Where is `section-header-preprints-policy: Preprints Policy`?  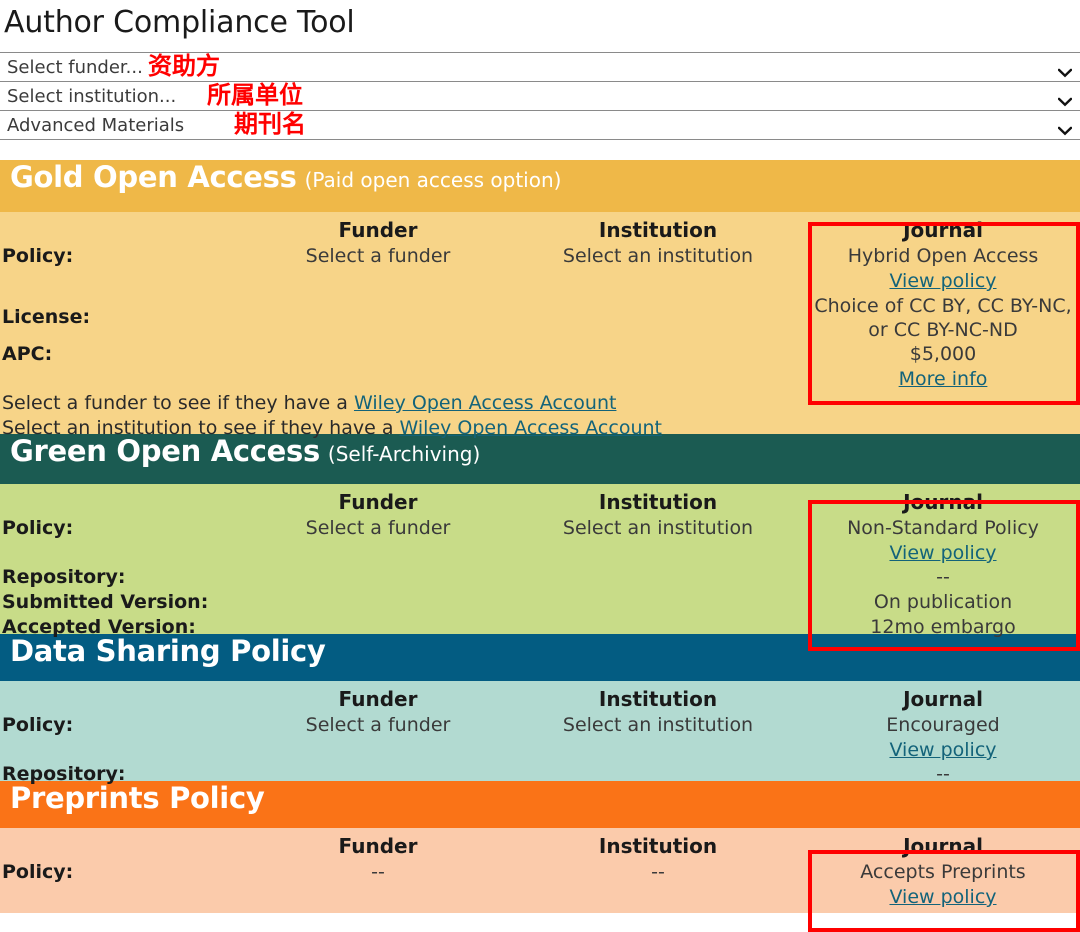
section-header-preprints-policy: Preprints Policy is located at coordinates (540, 804).